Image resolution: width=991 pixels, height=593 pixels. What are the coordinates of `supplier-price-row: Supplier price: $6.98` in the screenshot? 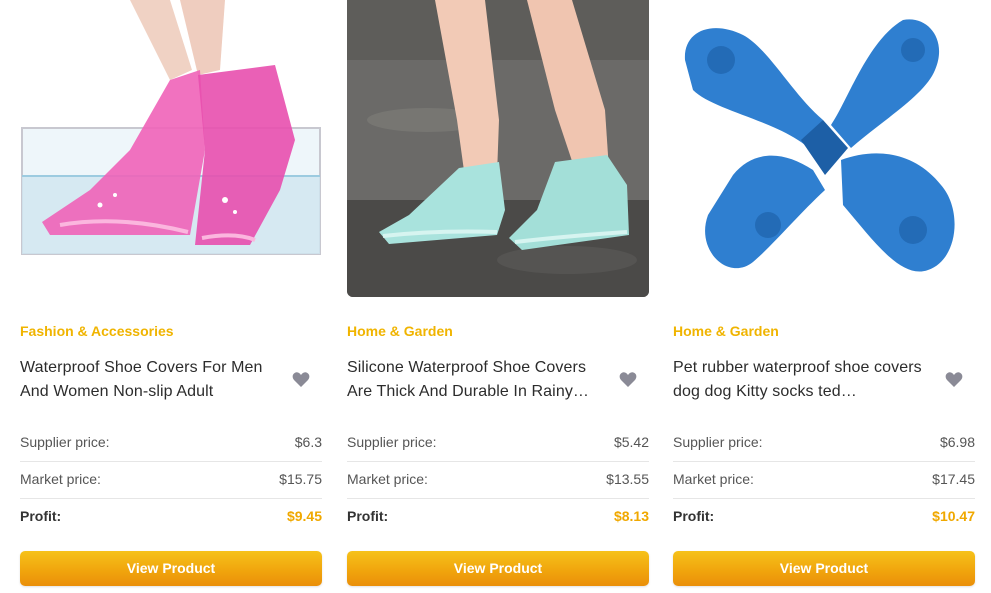 It's located at (824, 443).